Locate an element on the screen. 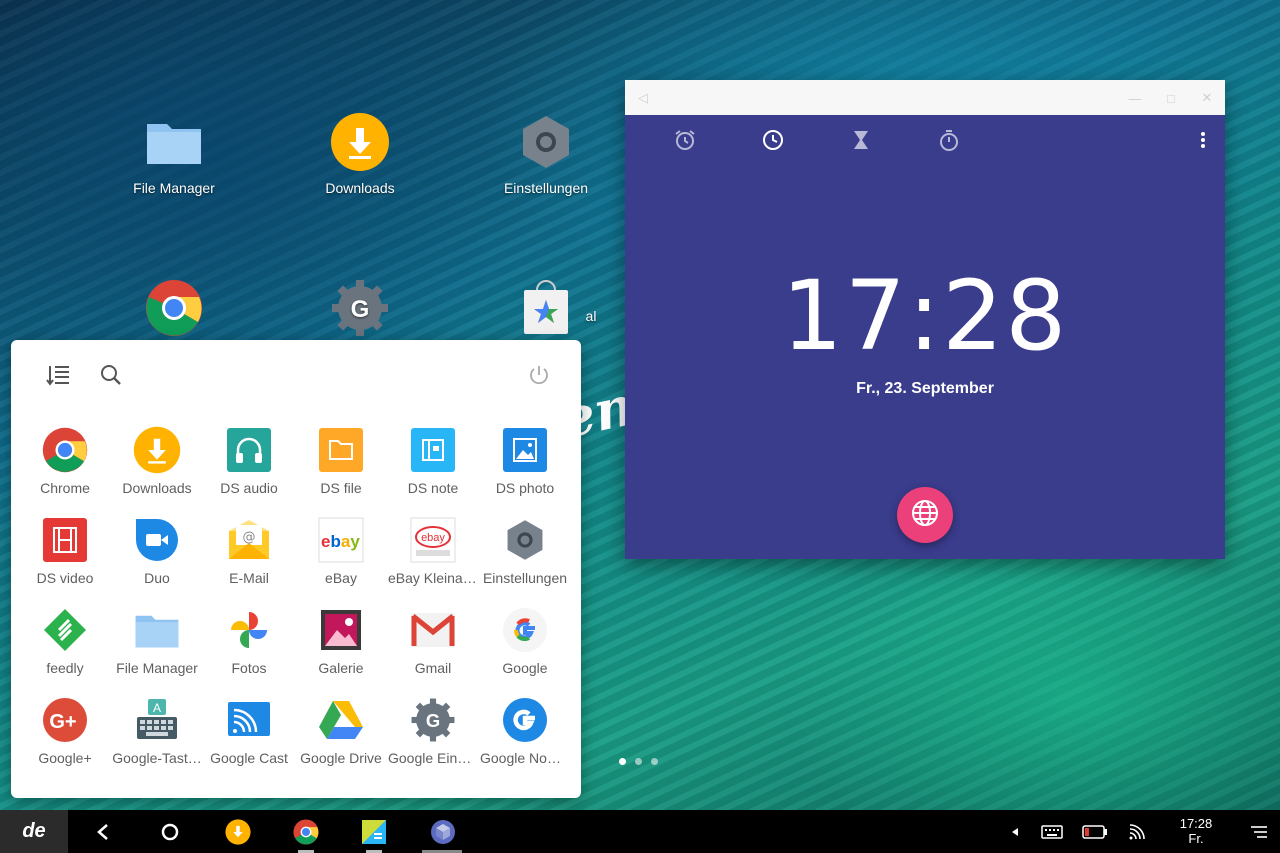 This screenshot has height=853, width=1280. home-icon is located at coordinates (170, 832).